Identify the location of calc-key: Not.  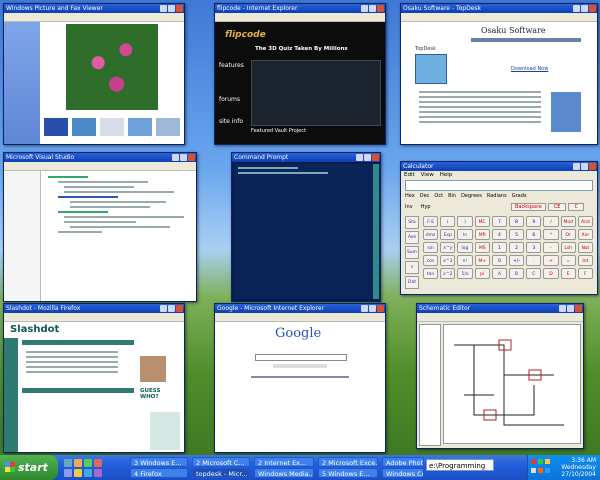
(585, 247).